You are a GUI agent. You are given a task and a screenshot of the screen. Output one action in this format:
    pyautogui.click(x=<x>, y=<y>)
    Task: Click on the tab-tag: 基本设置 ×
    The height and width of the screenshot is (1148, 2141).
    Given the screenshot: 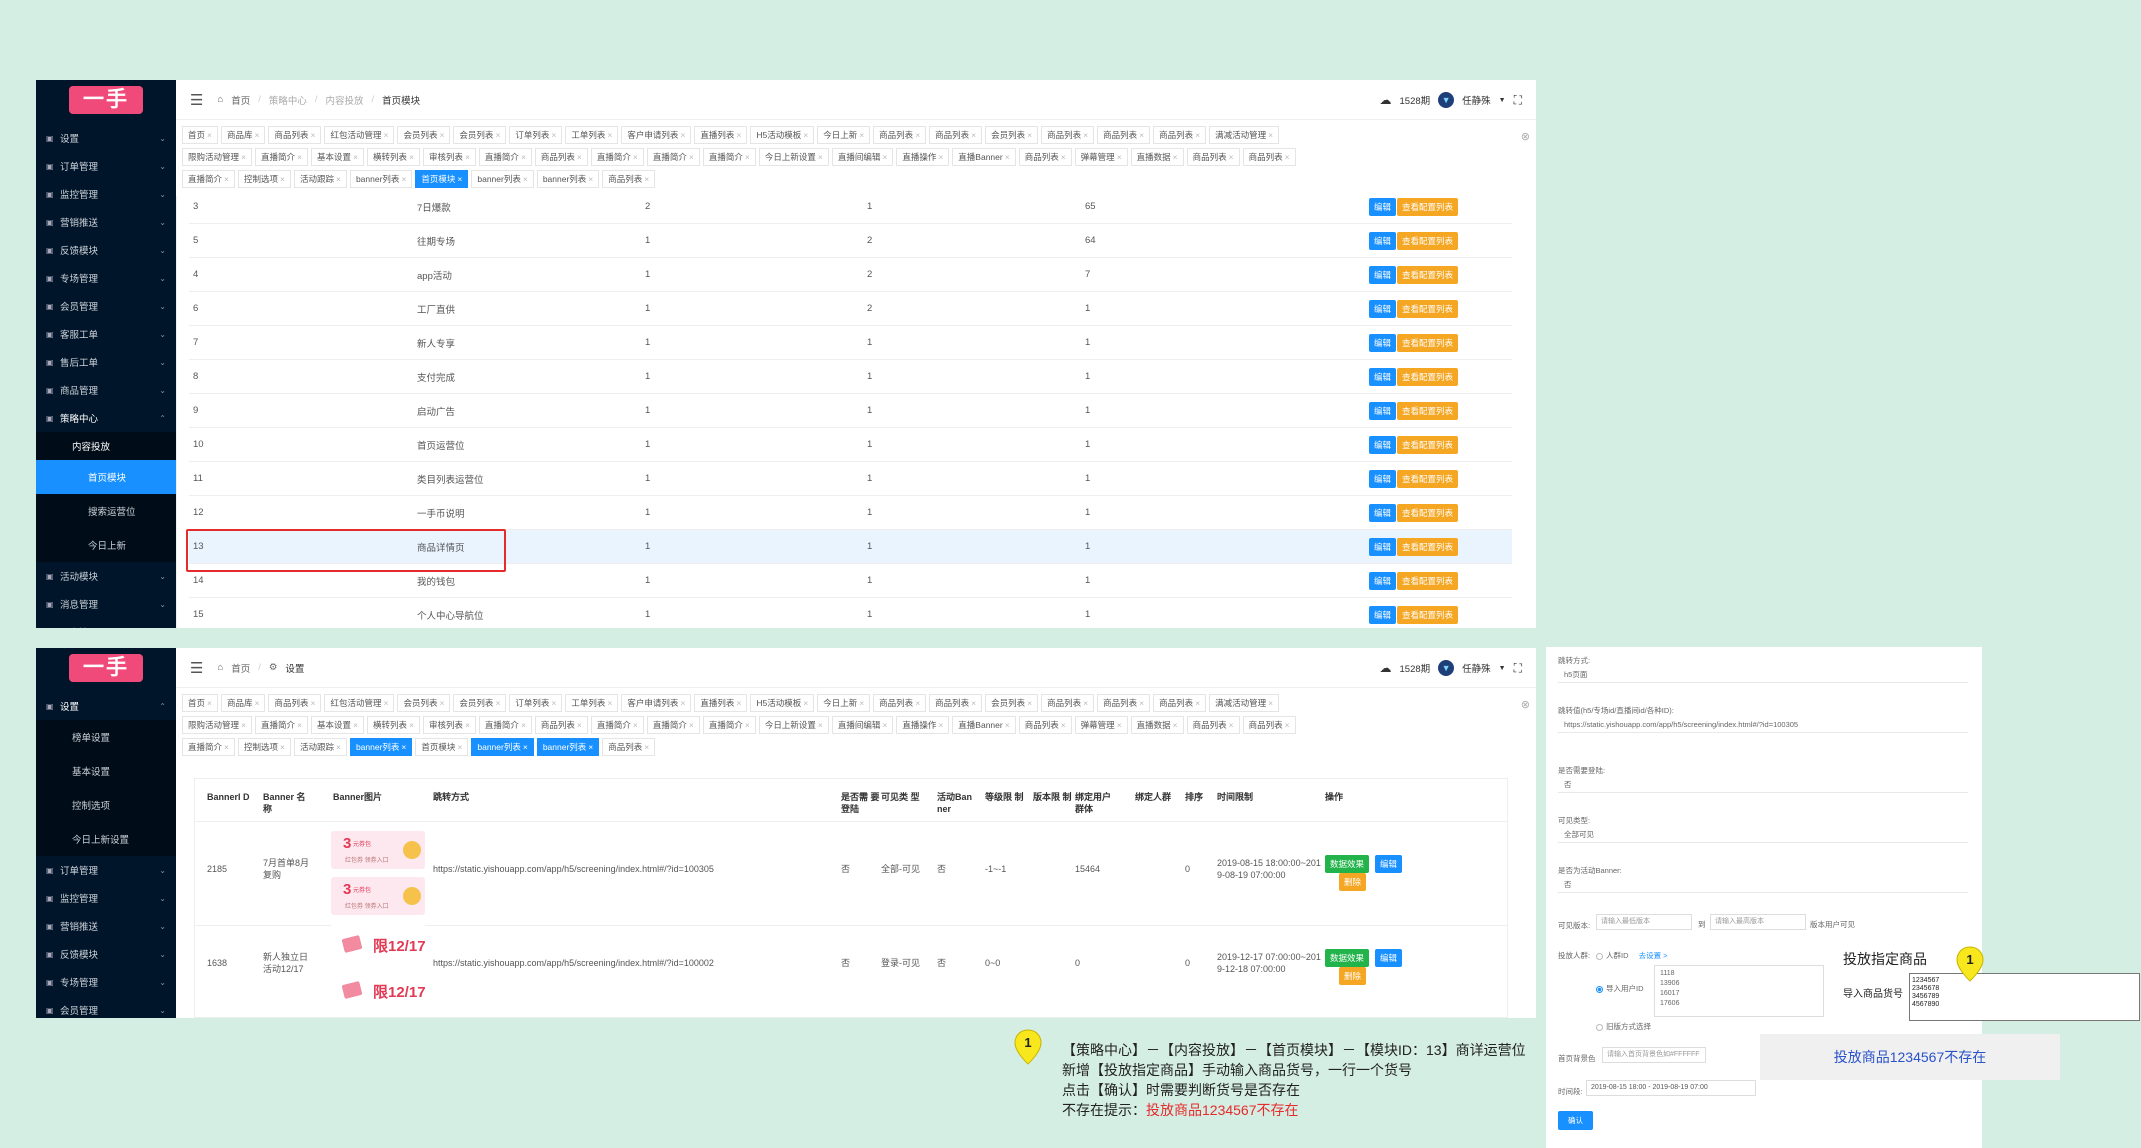 What is the action you would take?
    pyautogui.click(x=337, y=157)
    